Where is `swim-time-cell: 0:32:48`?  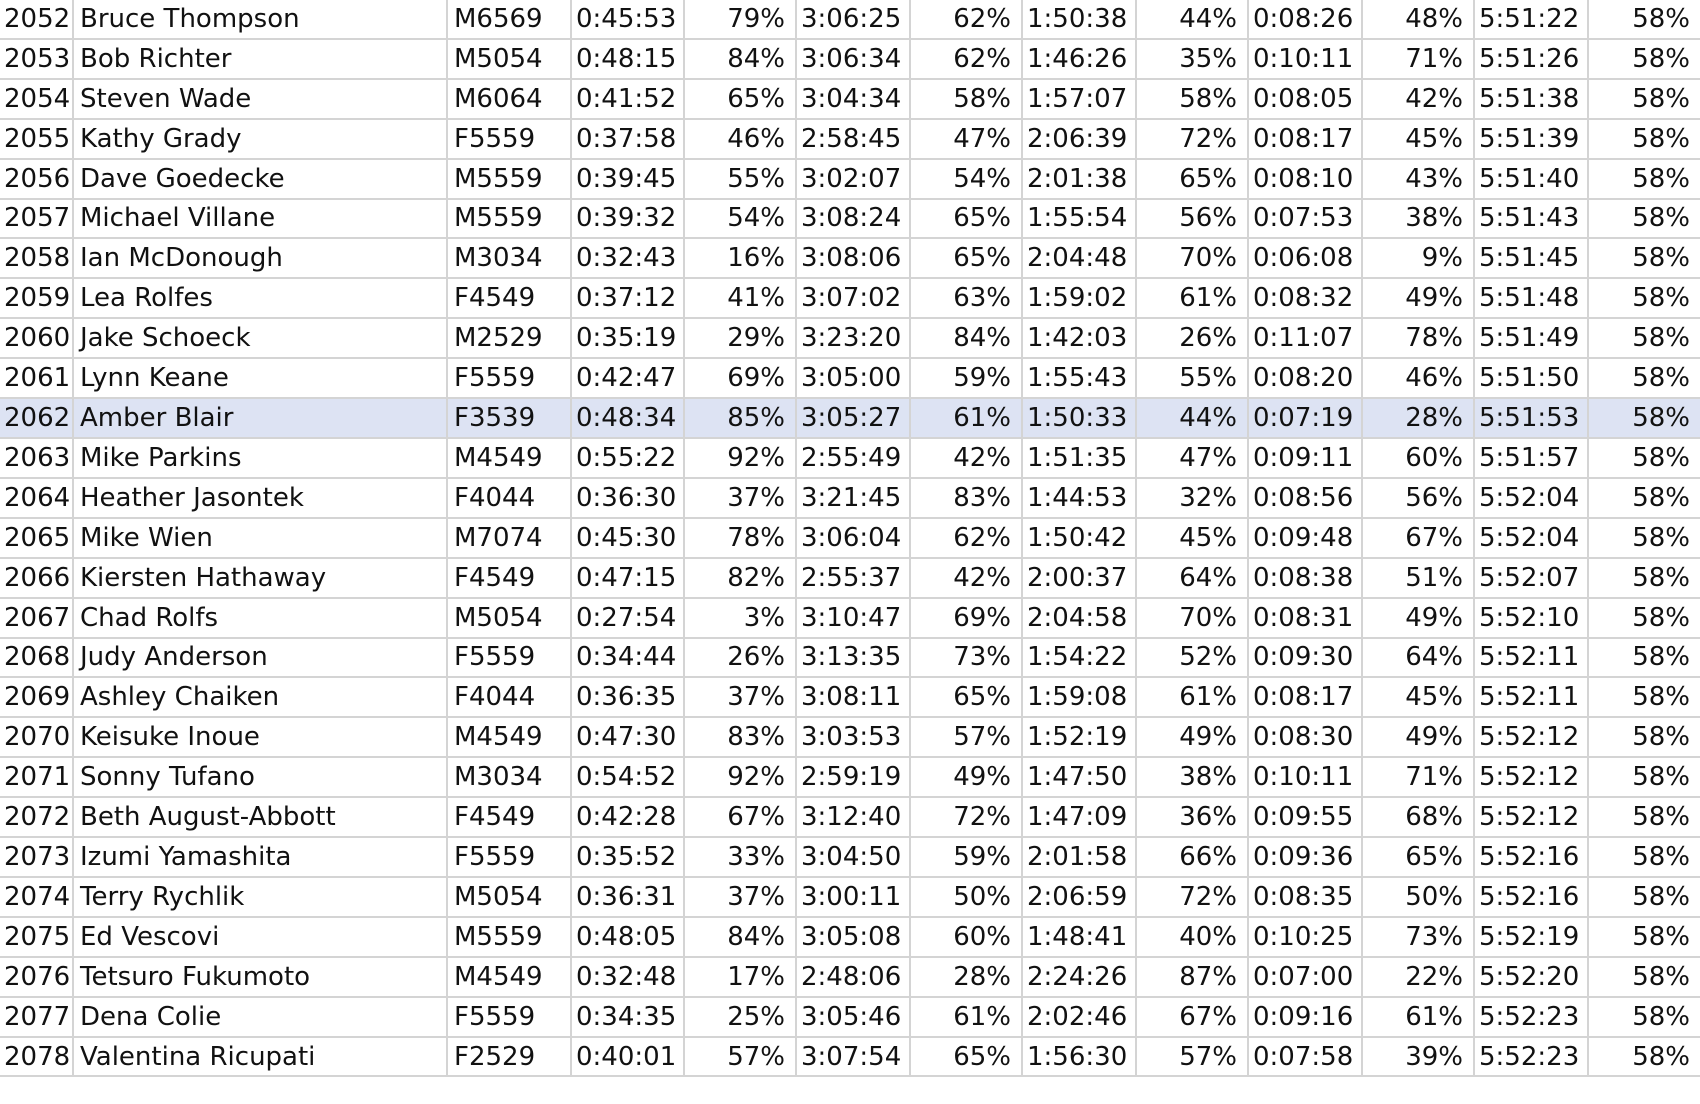 swim-time-cell: 0:32:48 is located at coordinates (627, 976).